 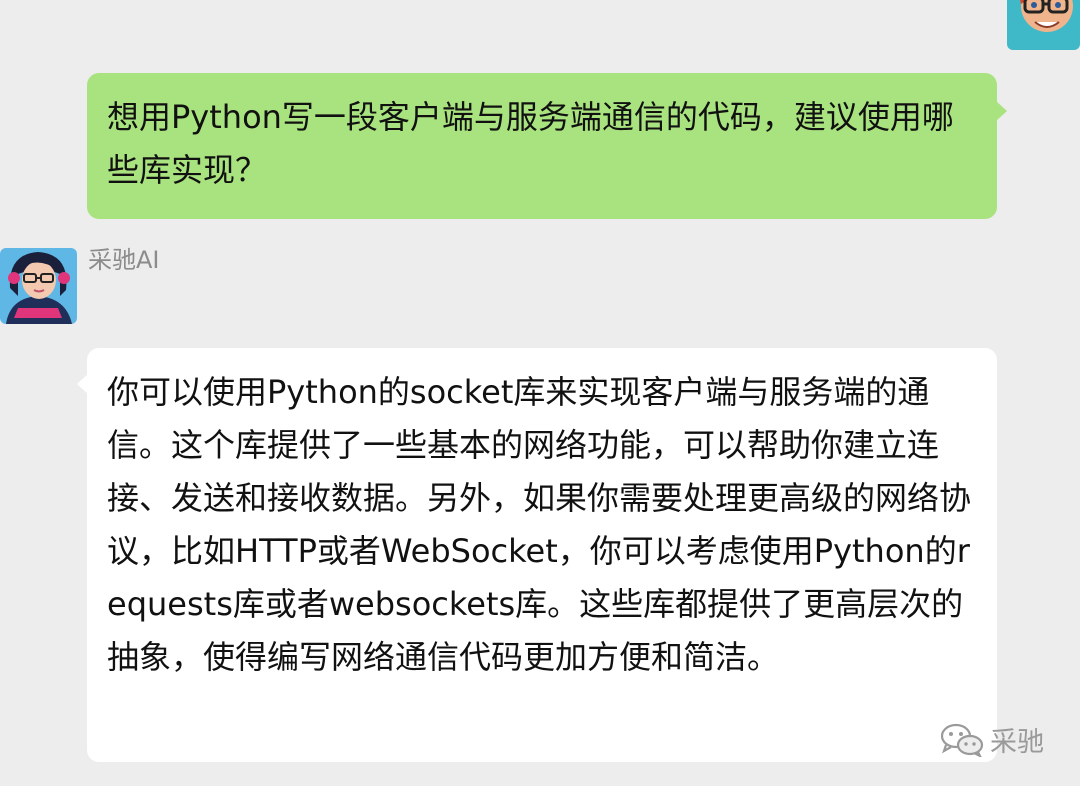 I want to click on watermark-text: 采驰, so click(x=1017, y=742).